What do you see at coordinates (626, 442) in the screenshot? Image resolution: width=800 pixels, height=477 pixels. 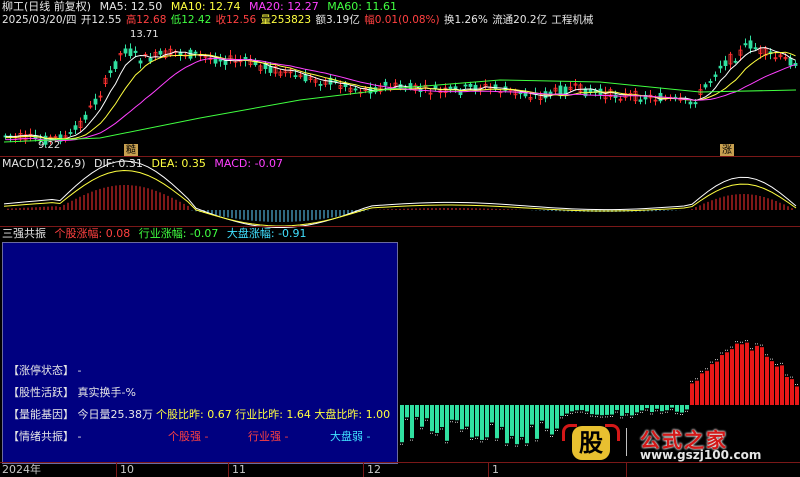 I see `watermark-divider` at bounding box center [626, 442].